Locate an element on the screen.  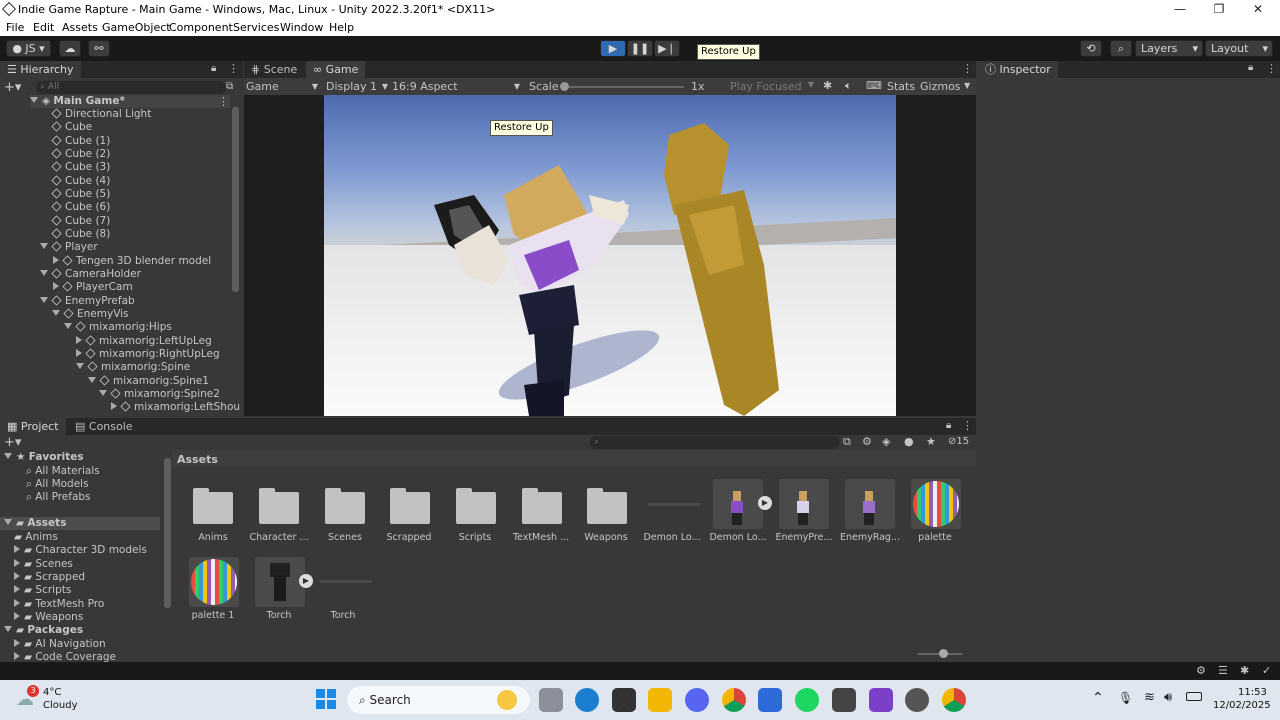
microphone-icon: 🎙︎ is located at coordinates (1125, 698).